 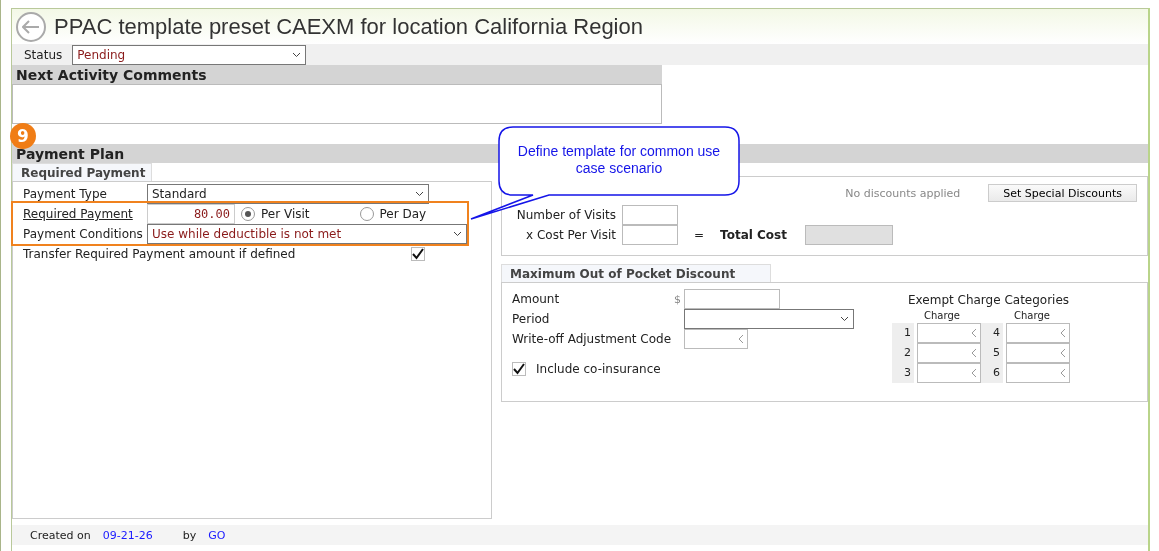 What do you see at coordinates (903, 333) in the screenshot?
I see `row-number: 1` at bounding box center [903, 333].